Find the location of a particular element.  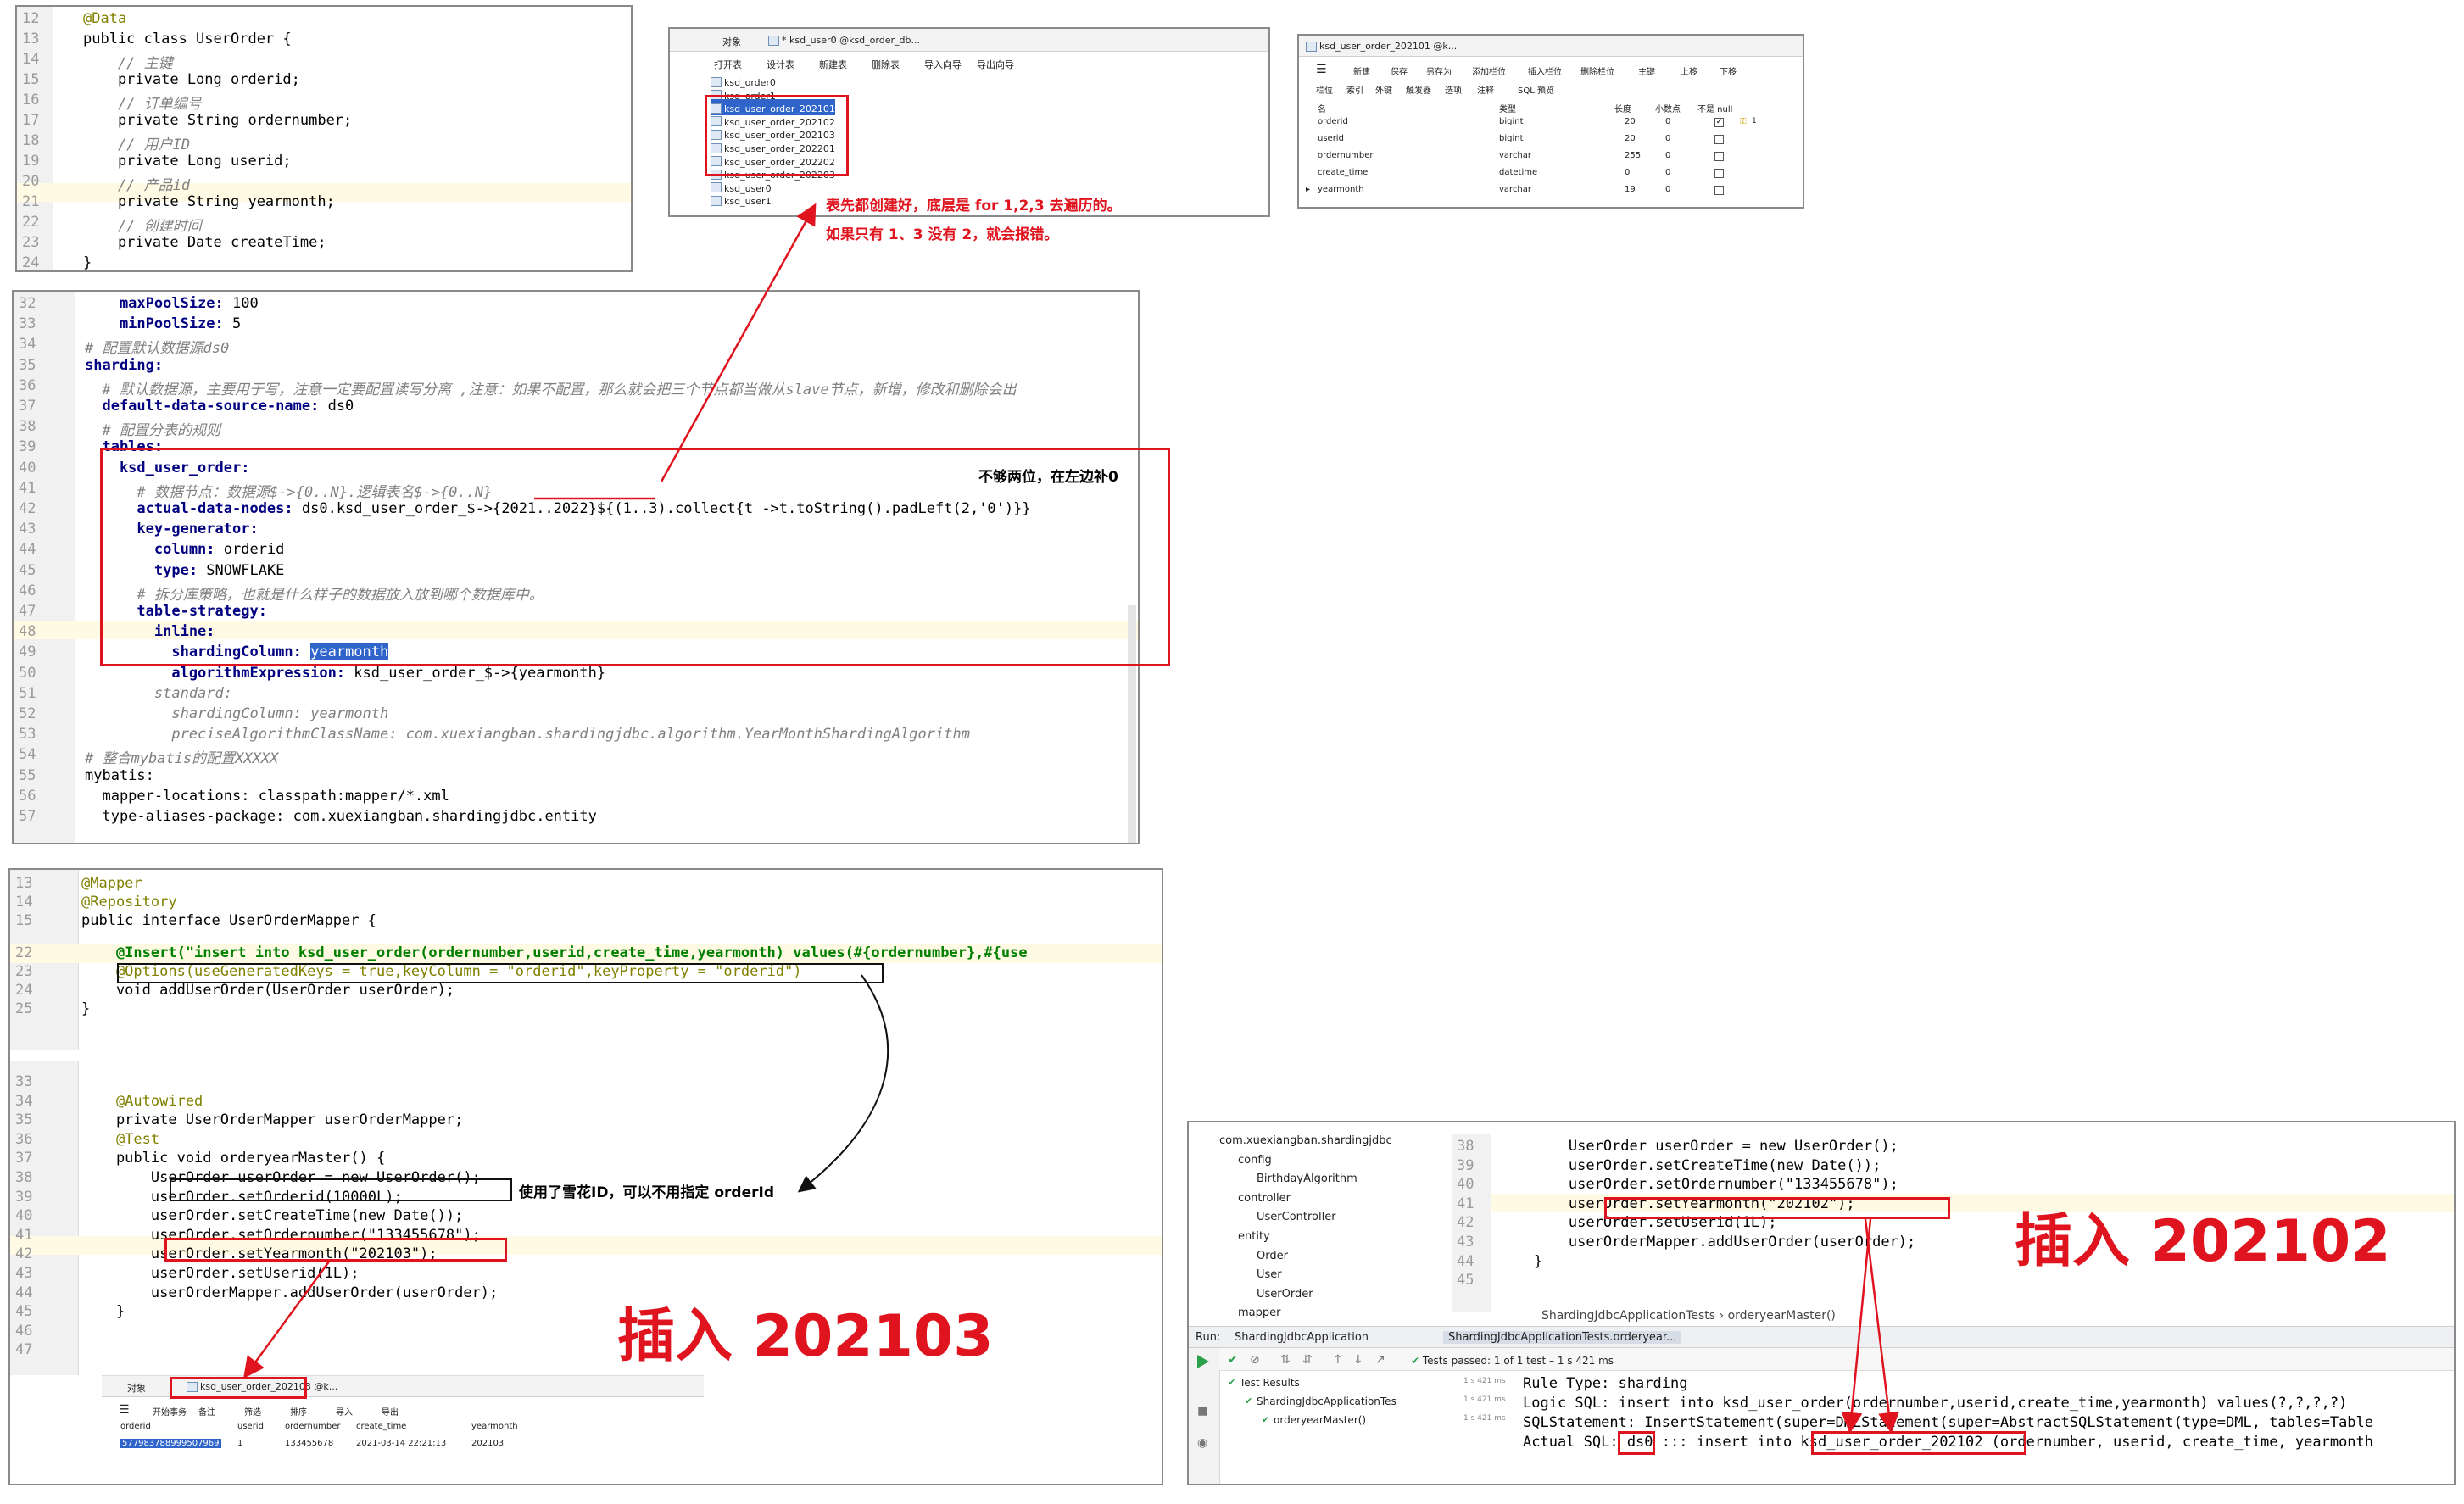

design-action-button: 保存 is located at coordinates (1399, 70).